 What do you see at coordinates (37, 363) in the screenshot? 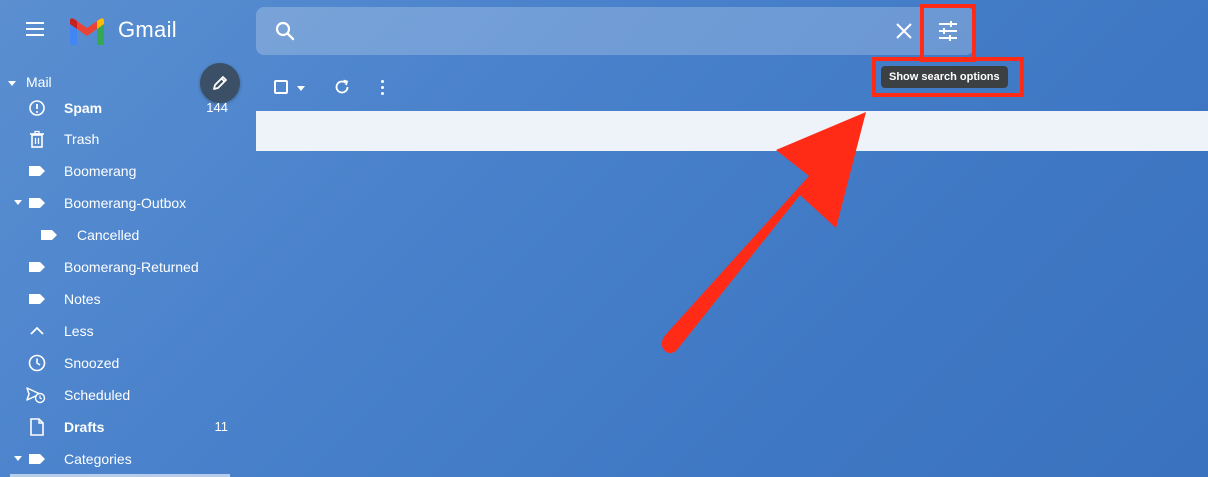
I see `clock-icon` at bounding box center [37, 363].